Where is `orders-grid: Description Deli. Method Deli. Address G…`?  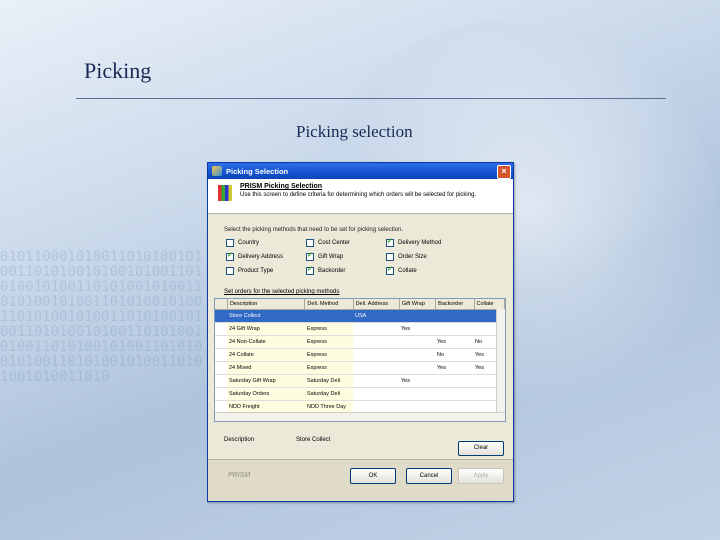 orders-grid: Description Deli. Method Deli. Address G… is located at coordinates (360, 360).